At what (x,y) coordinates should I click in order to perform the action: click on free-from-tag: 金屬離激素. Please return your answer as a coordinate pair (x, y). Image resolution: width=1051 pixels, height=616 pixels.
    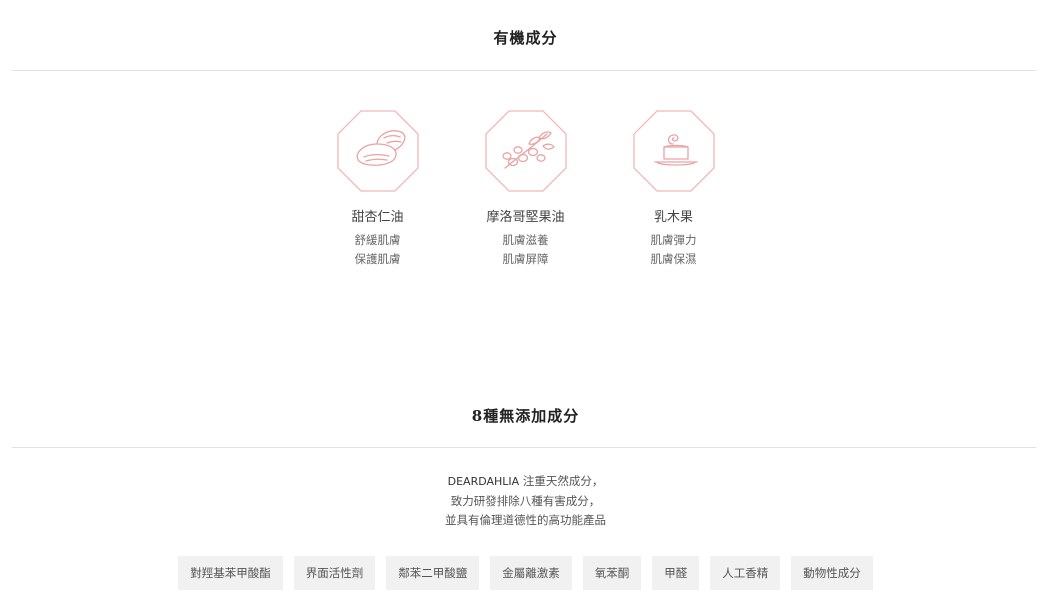
    Looking at the image, I should click on (531, 573).